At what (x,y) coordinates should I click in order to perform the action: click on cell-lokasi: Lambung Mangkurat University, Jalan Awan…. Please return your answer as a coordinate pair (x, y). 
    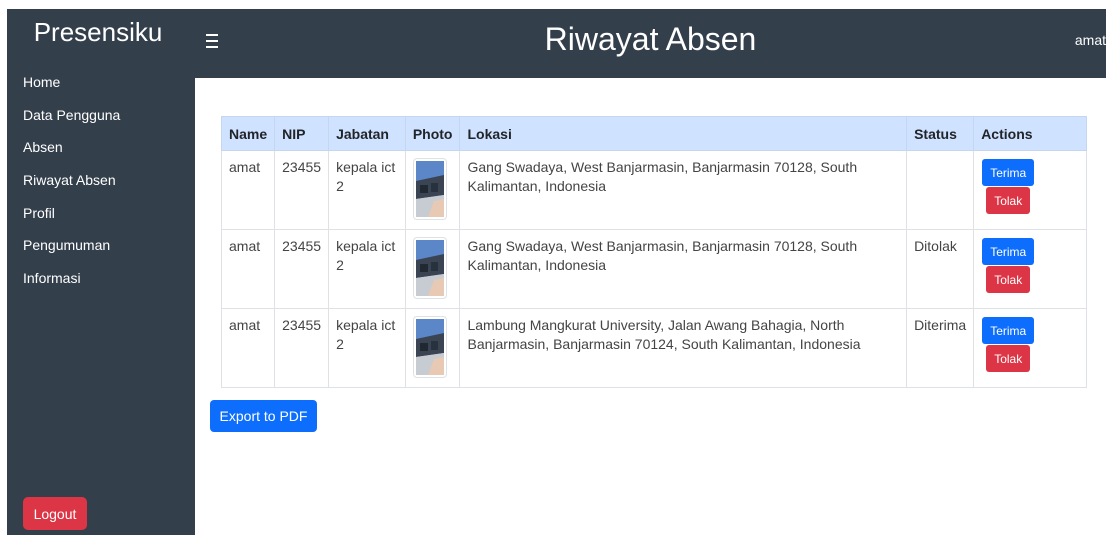
    Looking at the image, I should click on (683, 348).